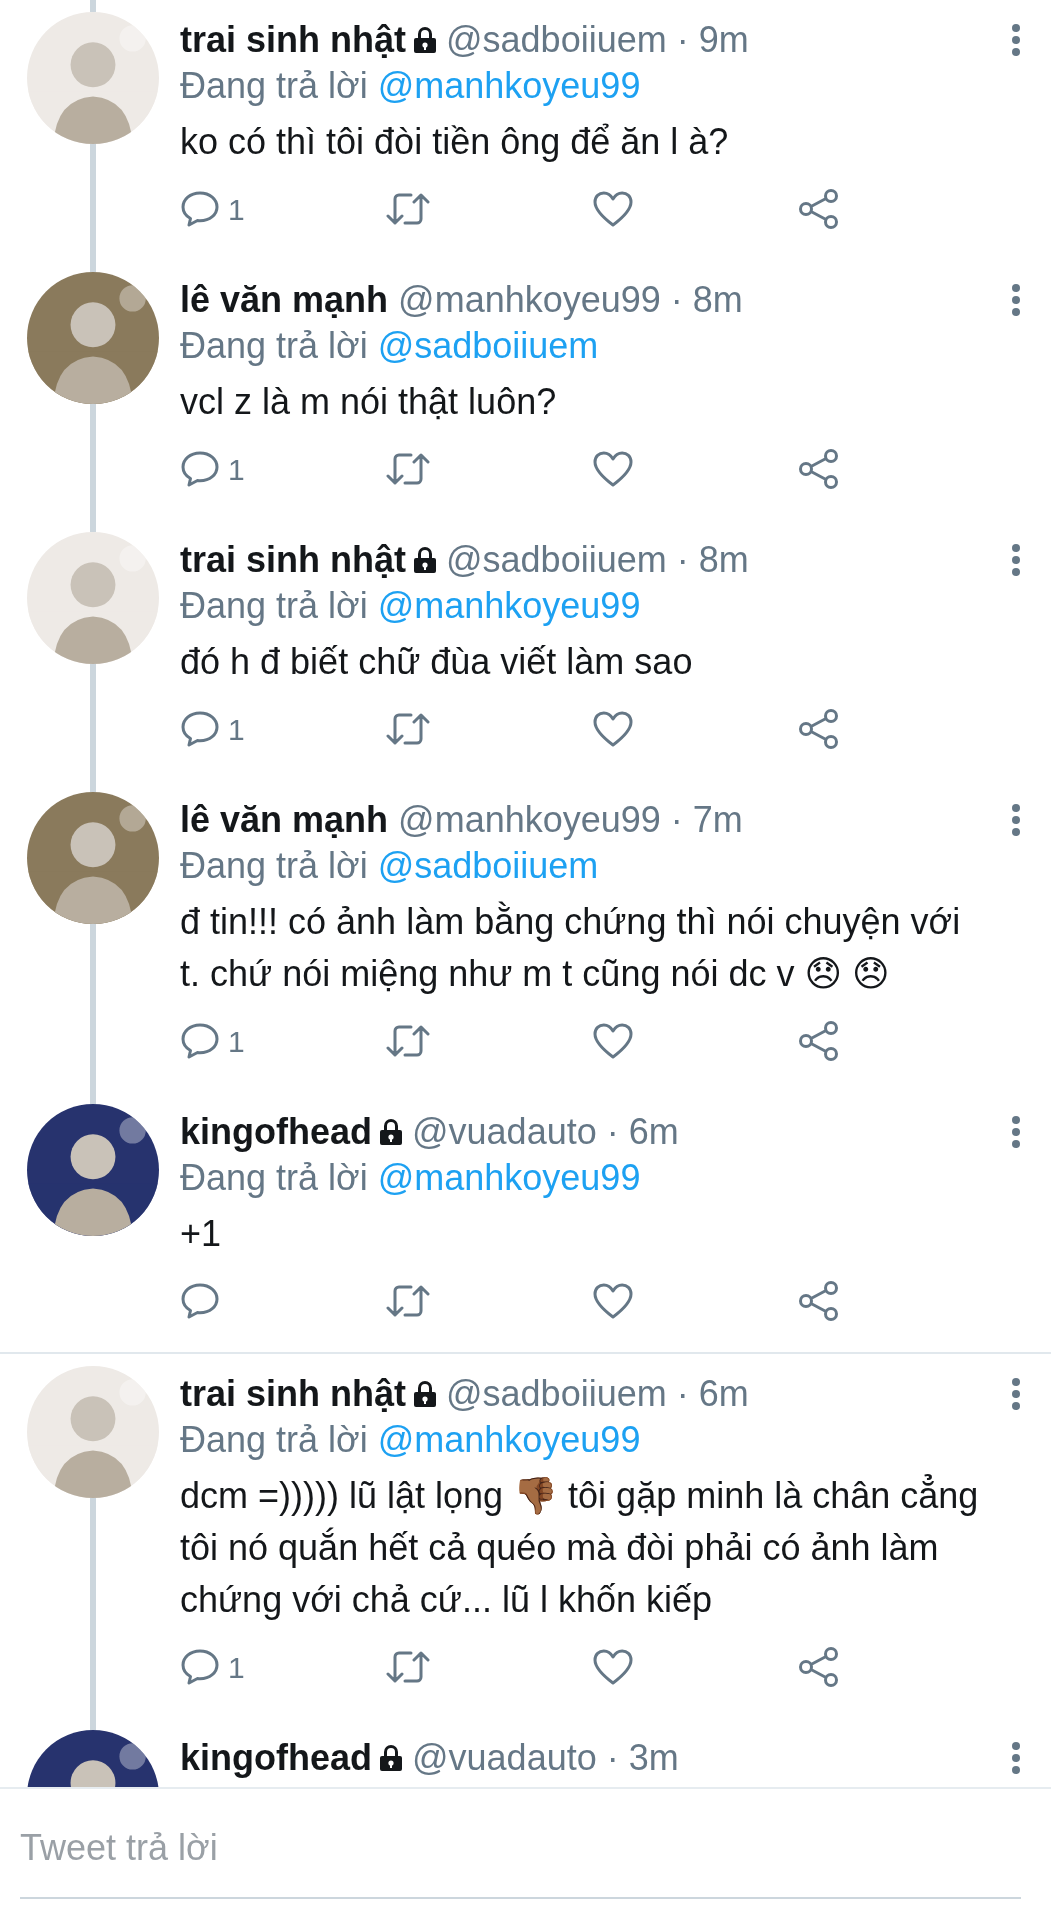  I want to click on tweet-text: đó h đ biết chữ đùa viết làm sao, so click(437, 662).